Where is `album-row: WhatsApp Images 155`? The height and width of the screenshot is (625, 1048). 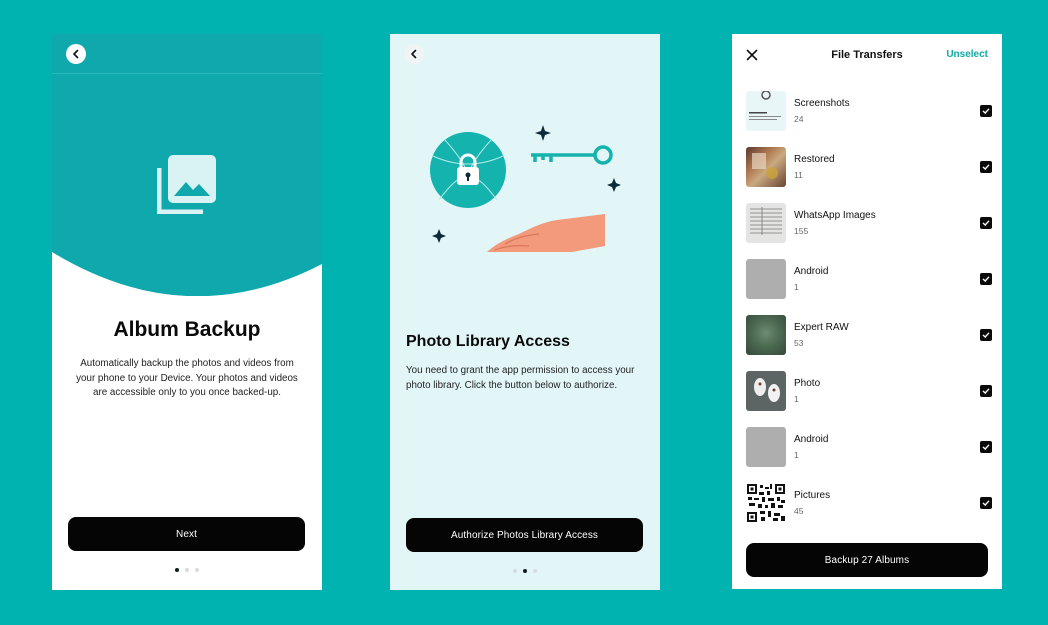 album-row: WhatsApp Images 155 is located at coordinates (869, 223).